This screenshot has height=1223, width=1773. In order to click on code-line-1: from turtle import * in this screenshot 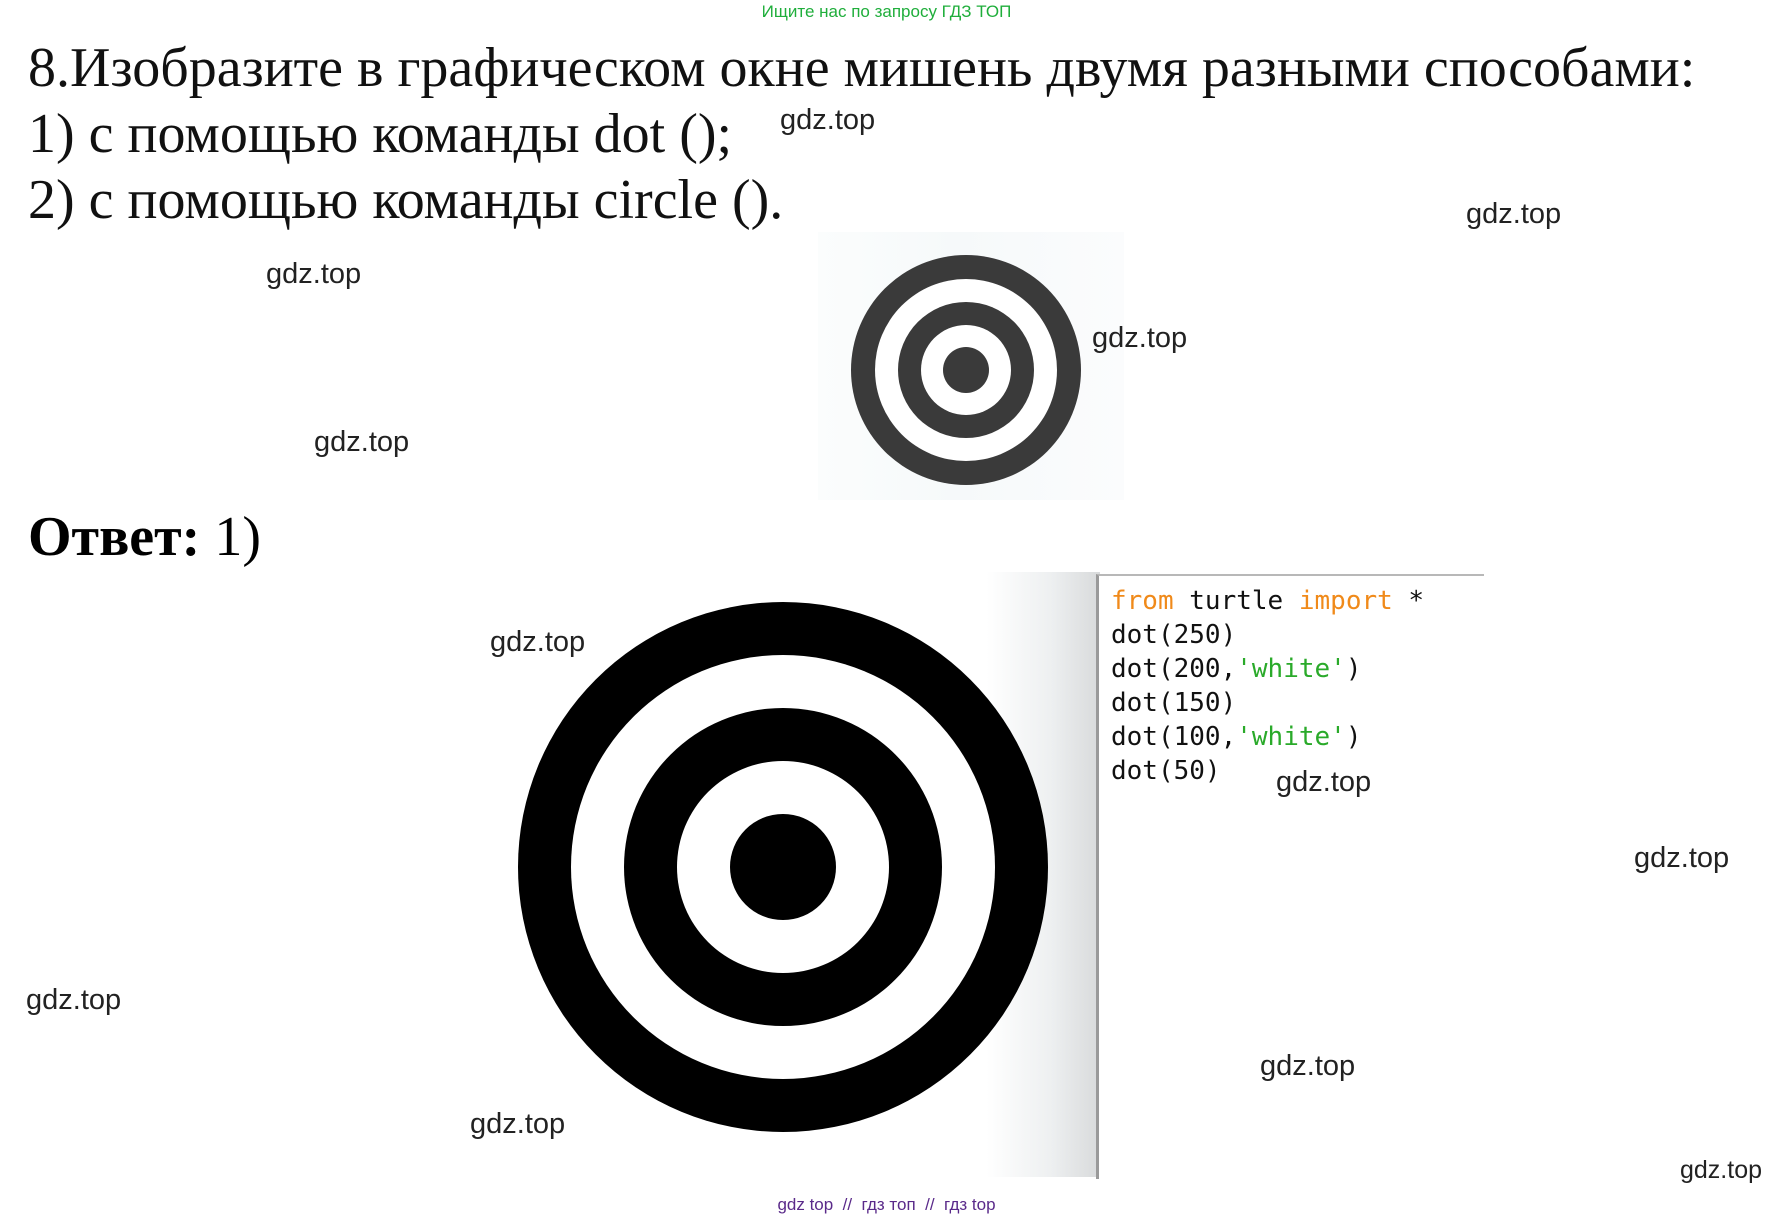, I will do `click(1267, 601)`.